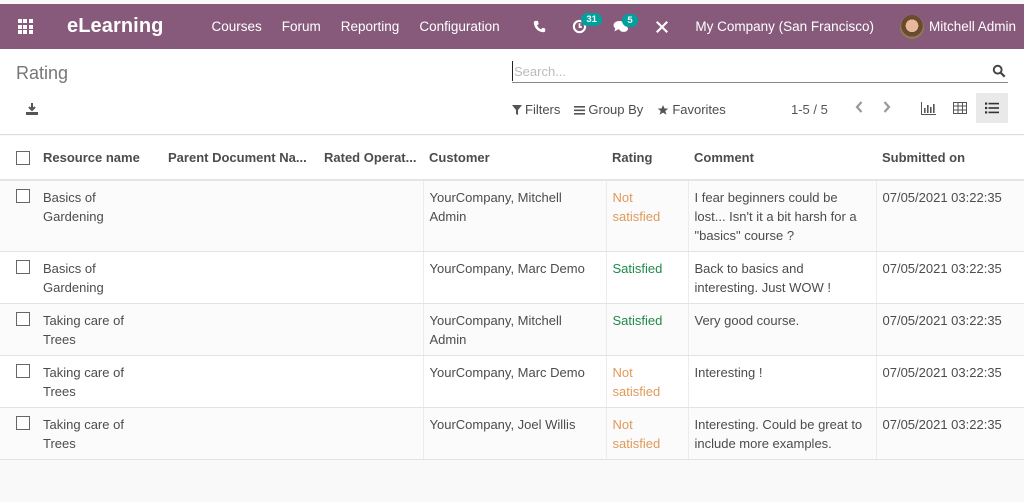 Image resolution: width=1024 pixels, height=502 pixels. What do you see at coordinates (691, 109) in the screenshot?
I see `favorites-button: Favorites` at bounding box center [691, 109].